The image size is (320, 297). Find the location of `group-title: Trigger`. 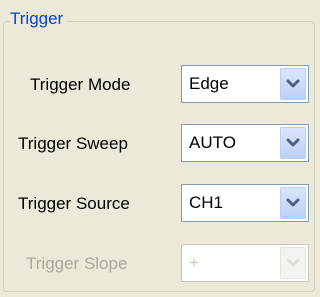

group-title: Trigger is located at coordinates (39, 19).